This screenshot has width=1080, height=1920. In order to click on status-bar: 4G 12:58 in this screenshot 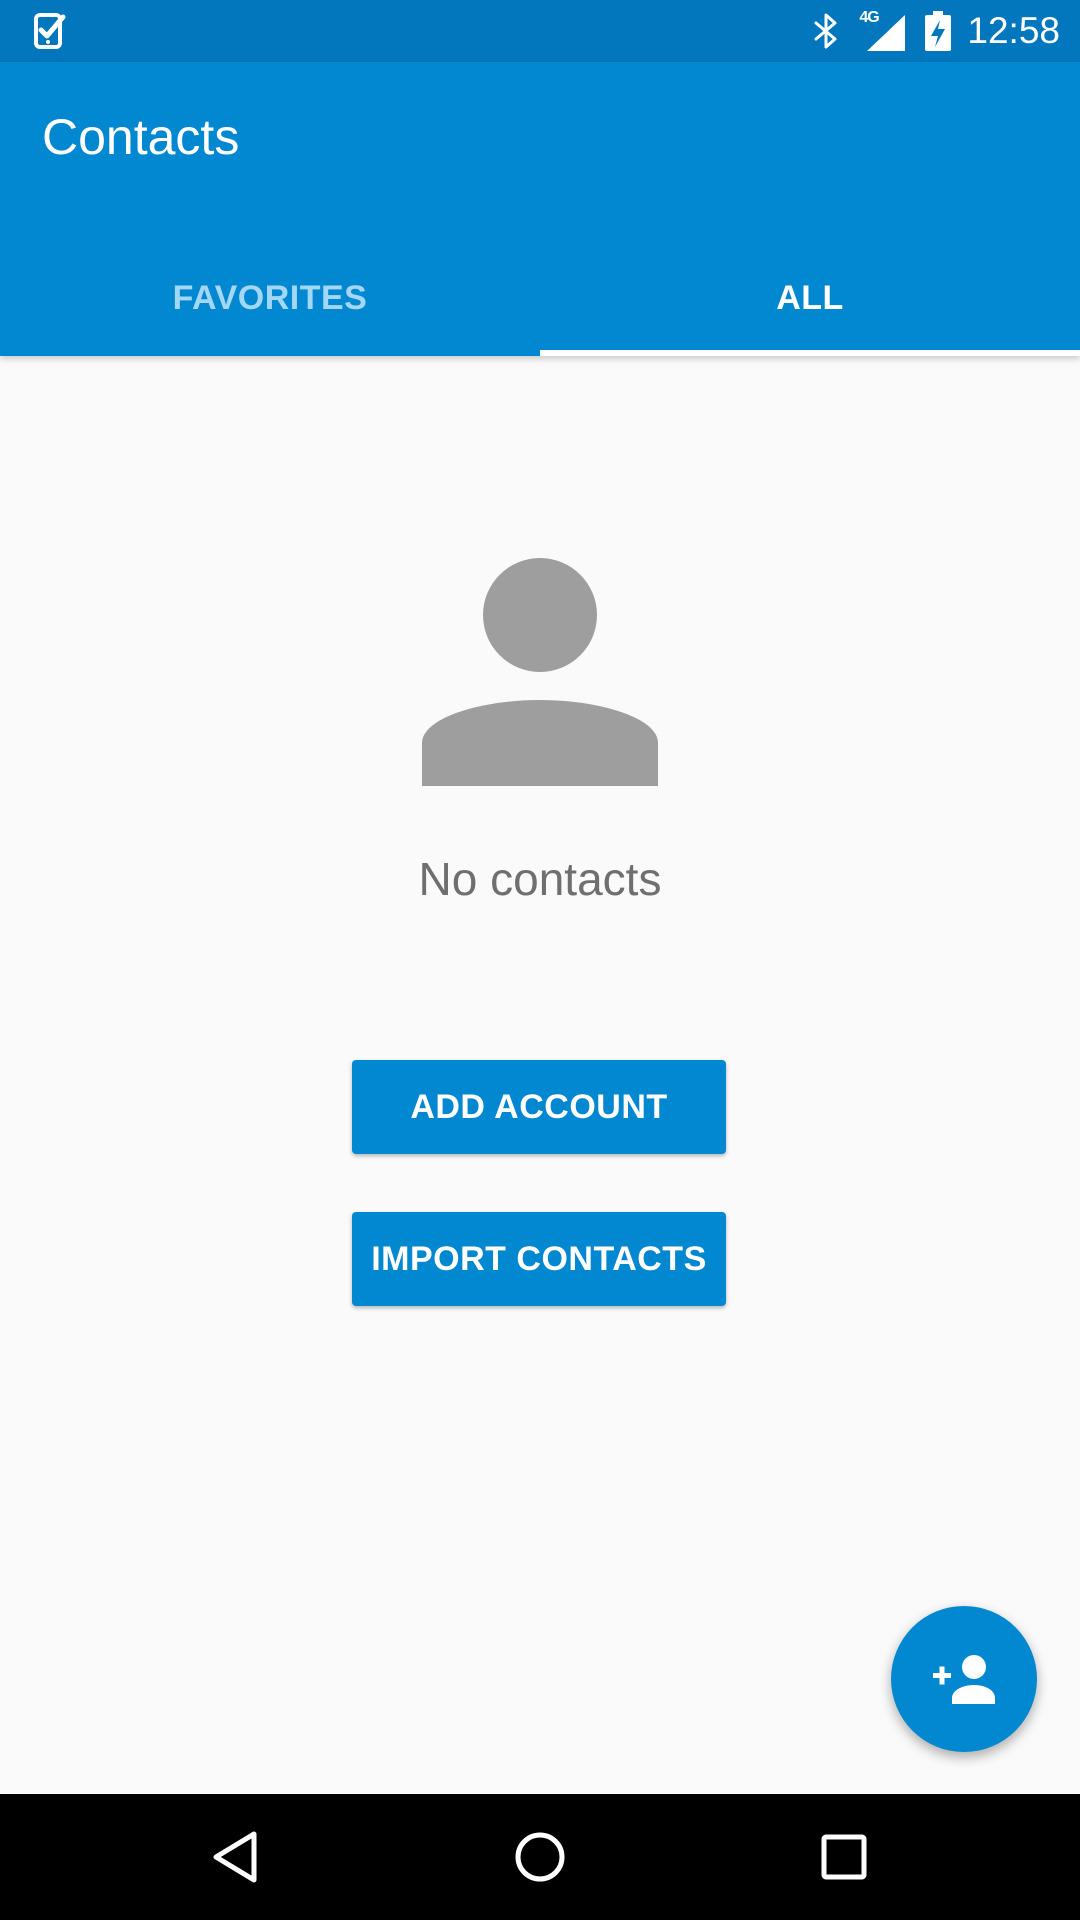, I will do `click(540, 31)`.